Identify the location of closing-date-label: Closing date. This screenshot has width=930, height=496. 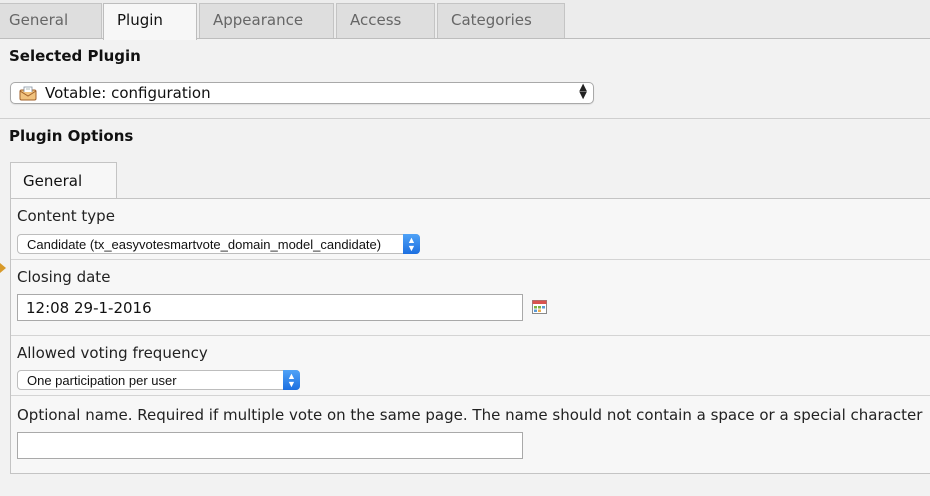
(64, 277).